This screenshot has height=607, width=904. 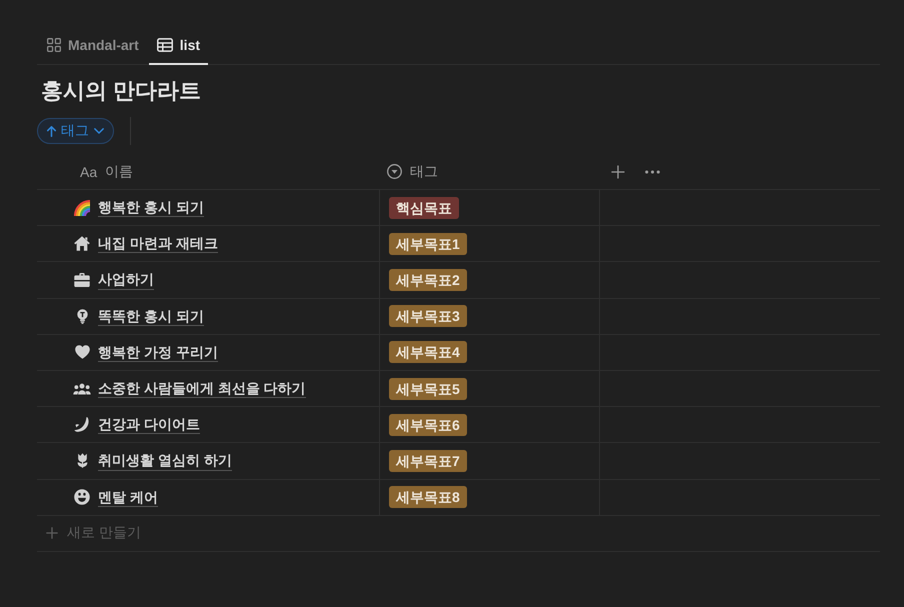 What do you see at coordinates (158, 244) in the screenshot?
I see `page-link: 내집 마련과 재테크` at bounding box center [158, 244].